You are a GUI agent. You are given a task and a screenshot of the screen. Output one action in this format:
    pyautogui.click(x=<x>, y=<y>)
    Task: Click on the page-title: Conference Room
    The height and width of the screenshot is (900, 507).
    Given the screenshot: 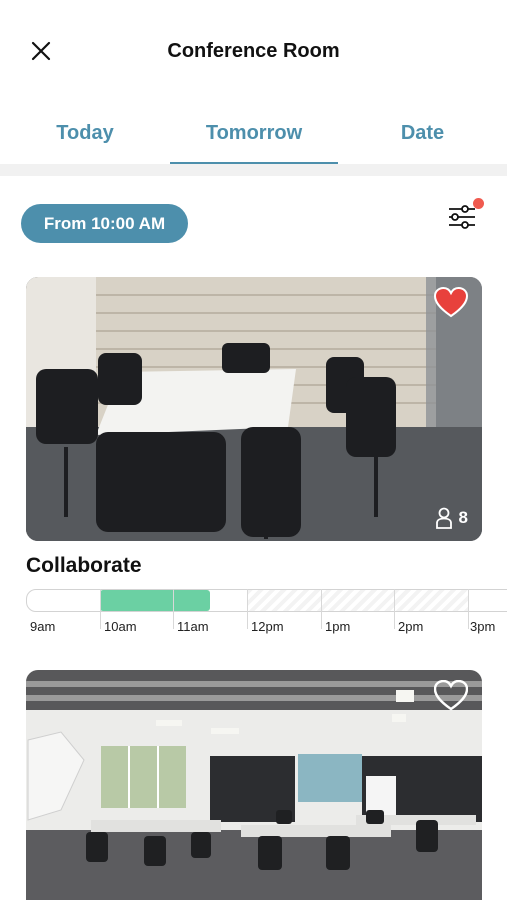 What is the action you would take?
    pyautogui.click(x=253, y=51)
    